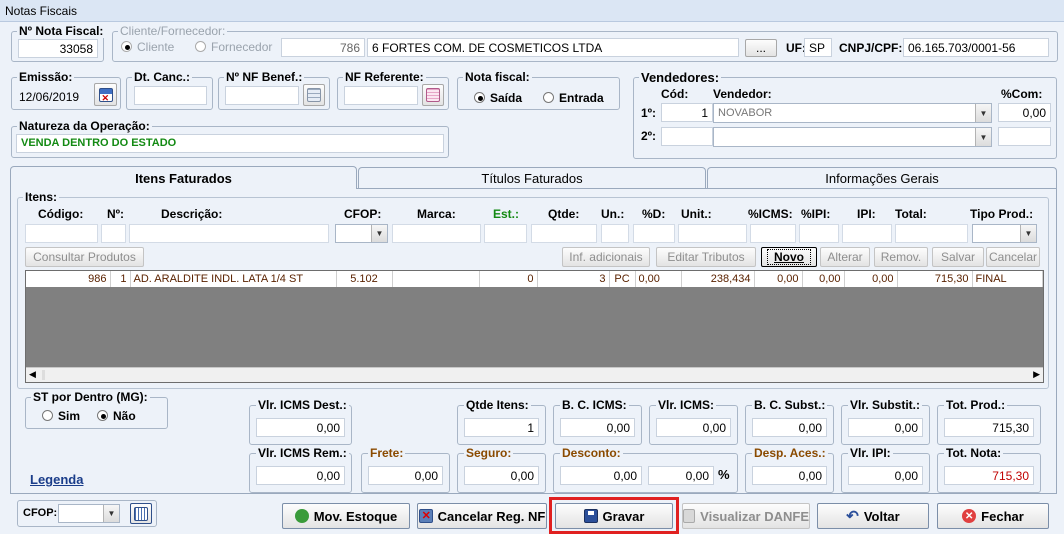 The height and width of the screenshot is (534, 1064). What do you see at coordinates (1036, 374) in the screenshot?
I see `scroll-right-icon: ▶` at bounding box center [1036, 374].